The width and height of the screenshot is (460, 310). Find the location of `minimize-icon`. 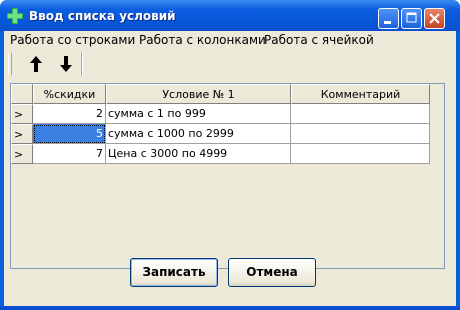

minimize-icon is located at coordinates (387, 22).